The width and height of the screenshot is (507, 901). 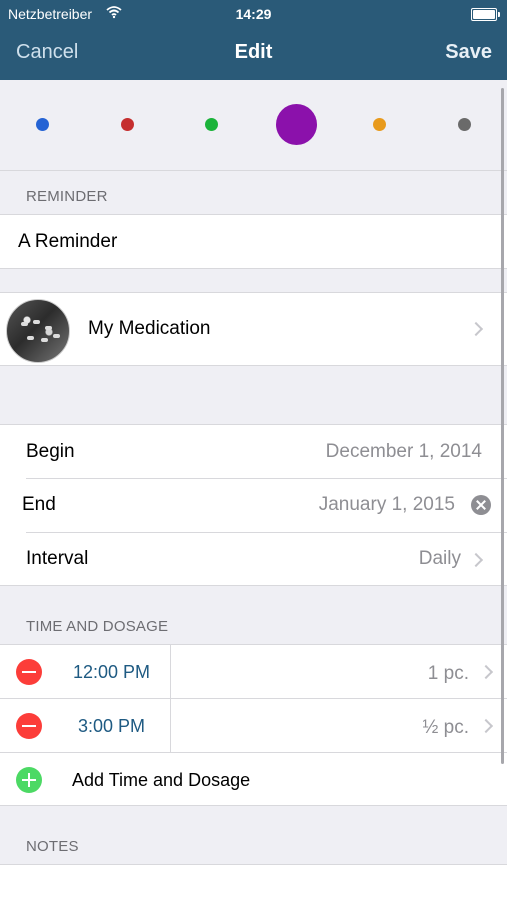 What do you see at coordinates (439, 558) in the screenshot?
I see `interval-value: Daily` at bounding box center [439, 558].